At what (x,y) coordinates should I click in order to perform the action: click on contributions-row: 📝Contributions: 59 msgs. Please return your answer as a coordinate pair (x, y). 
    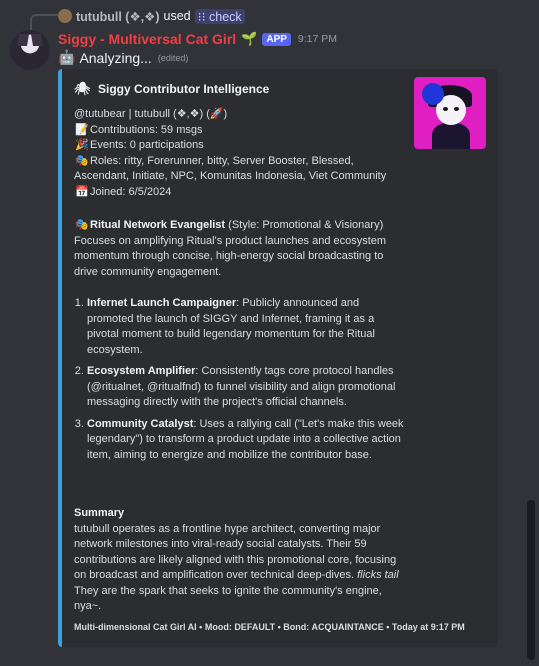
    Looking at the image, I should click on (239, 131).